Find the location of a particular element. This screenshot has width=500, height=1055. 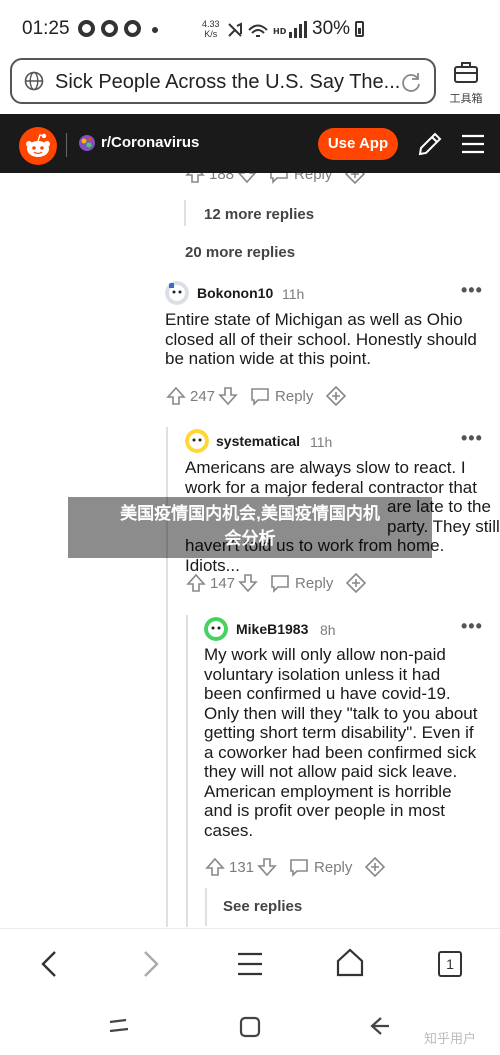

subreddit-name: r/Coronavirus is located at coordinates (150, 142).